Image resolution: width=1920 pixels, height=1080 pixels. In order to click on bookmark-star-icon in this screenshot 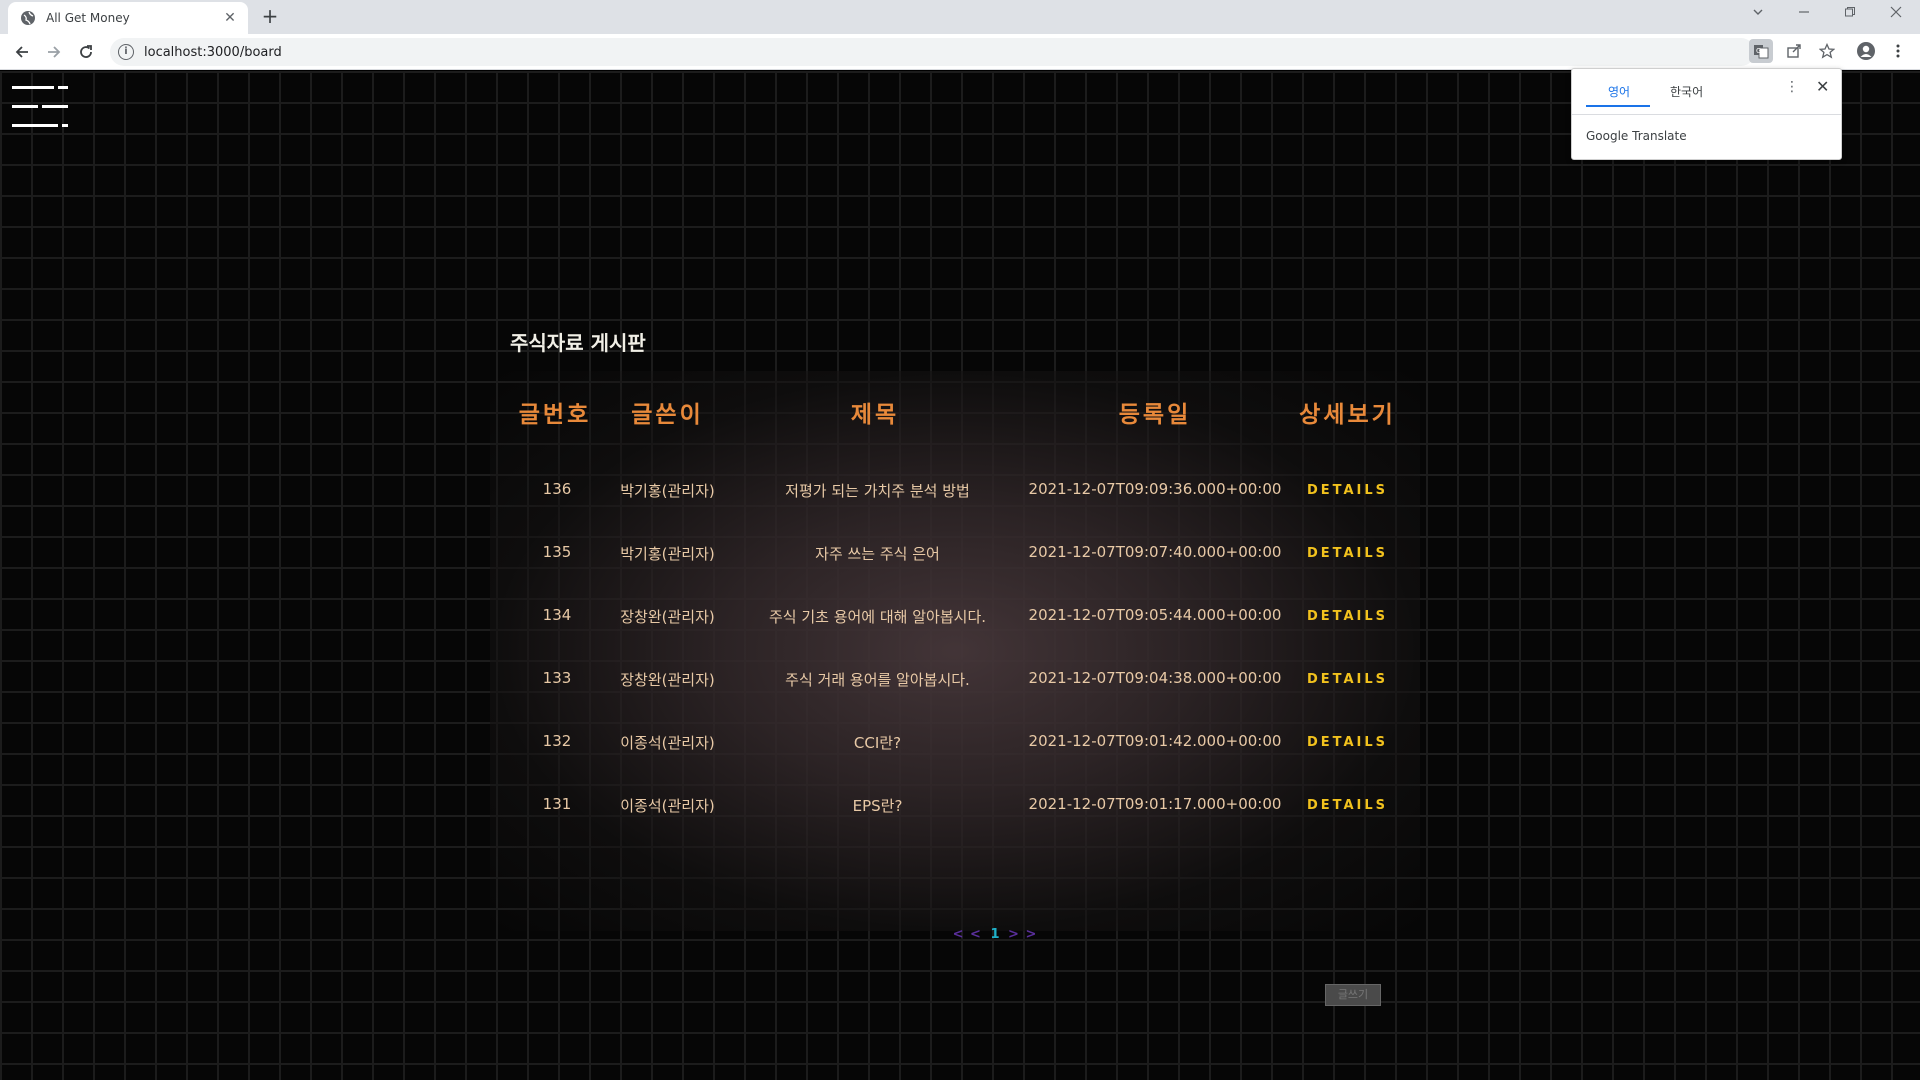, I will do `click(1827, 51)`.